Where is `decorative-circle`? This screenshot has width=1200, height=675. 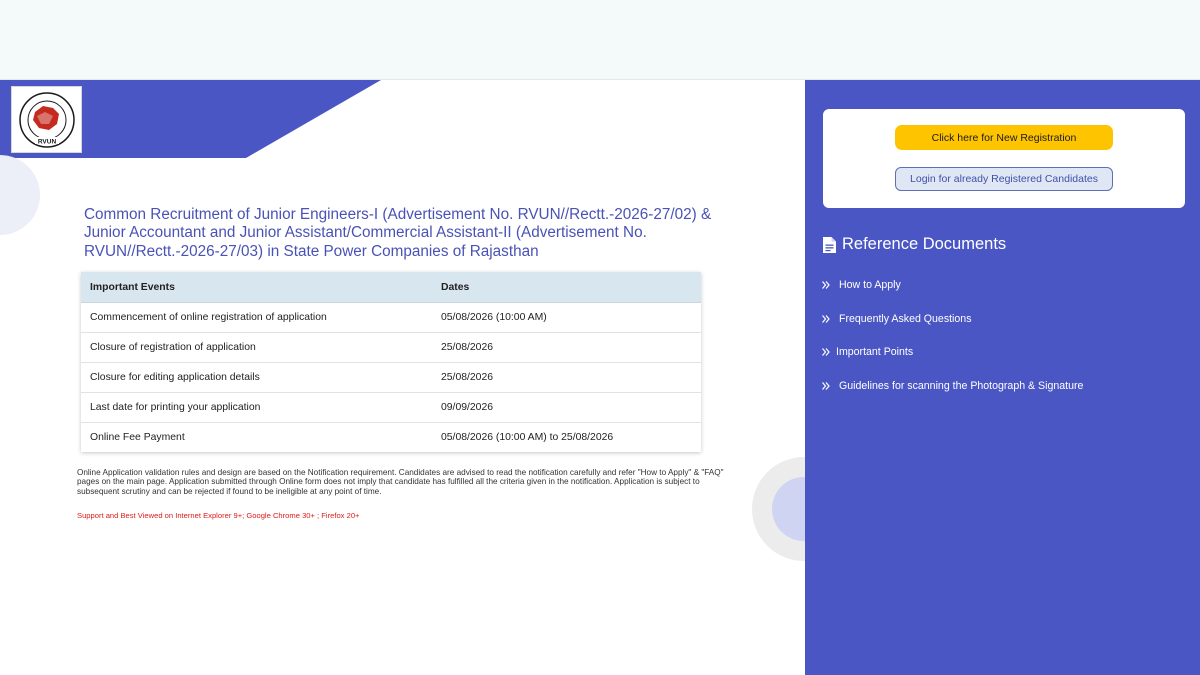
decorative-circle is located at coordinates (20, 195).